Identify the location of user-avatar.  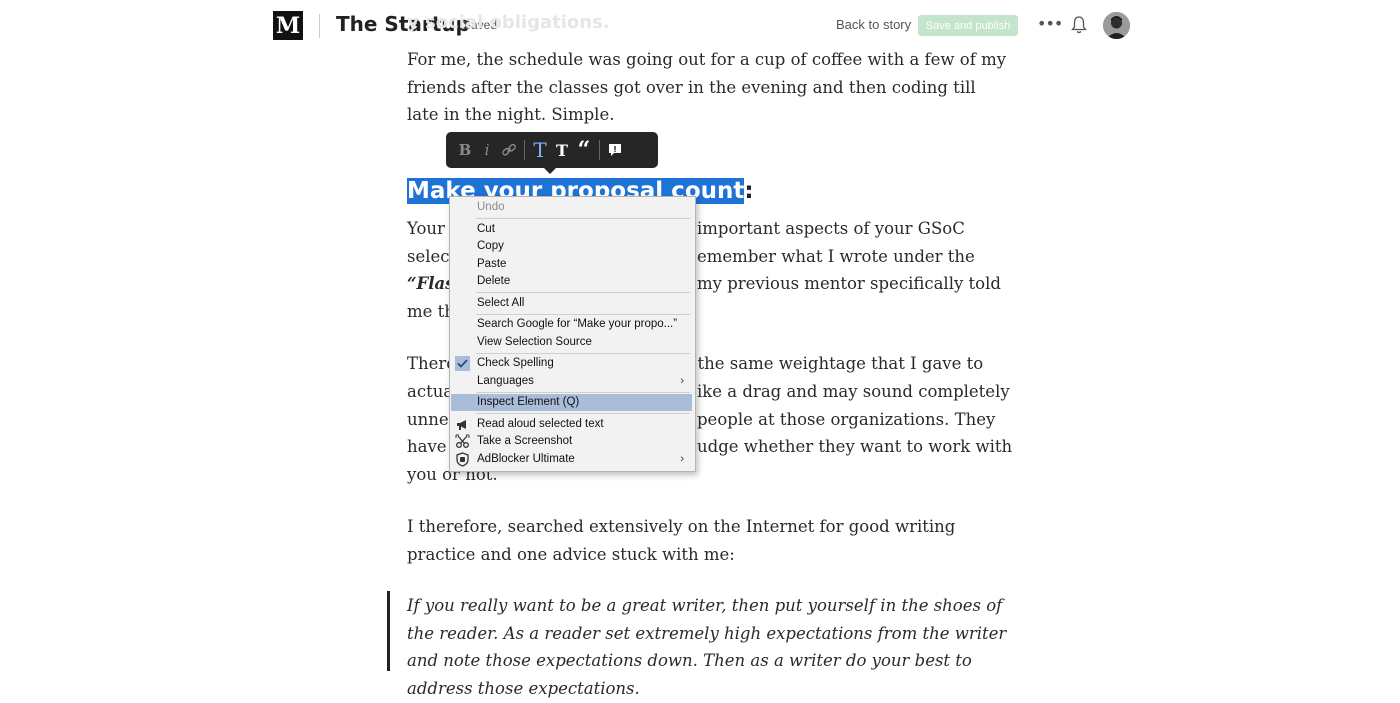
(1116, 25).